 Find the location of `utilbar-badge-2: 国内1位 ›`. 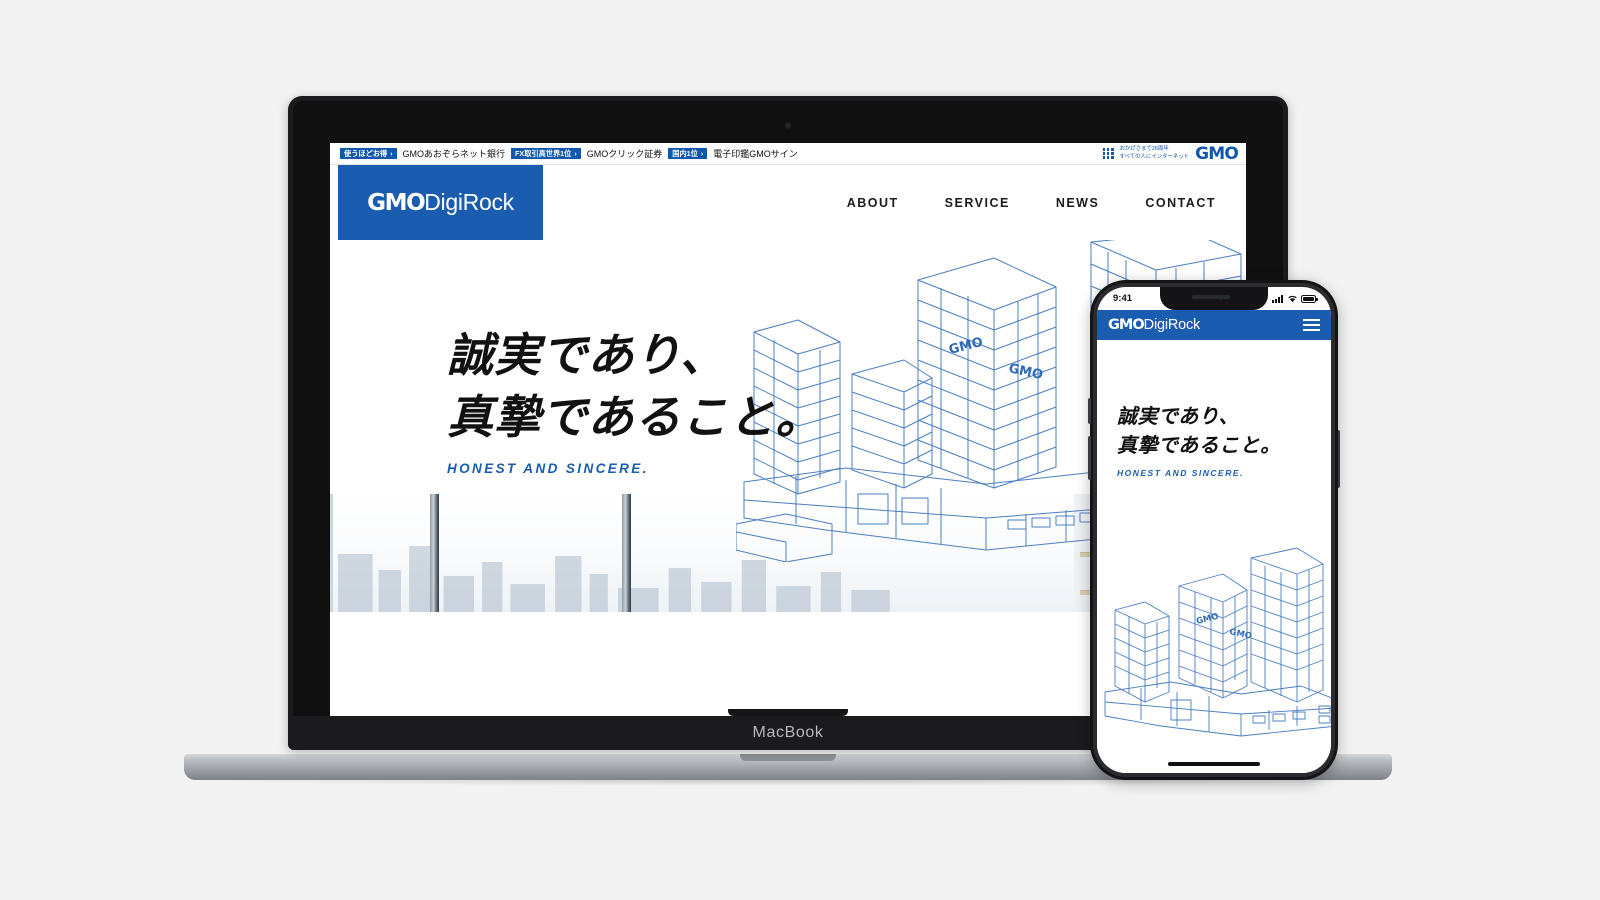

utilbar-badge-2: 国内1位 › is located at coordinates (688, 153).